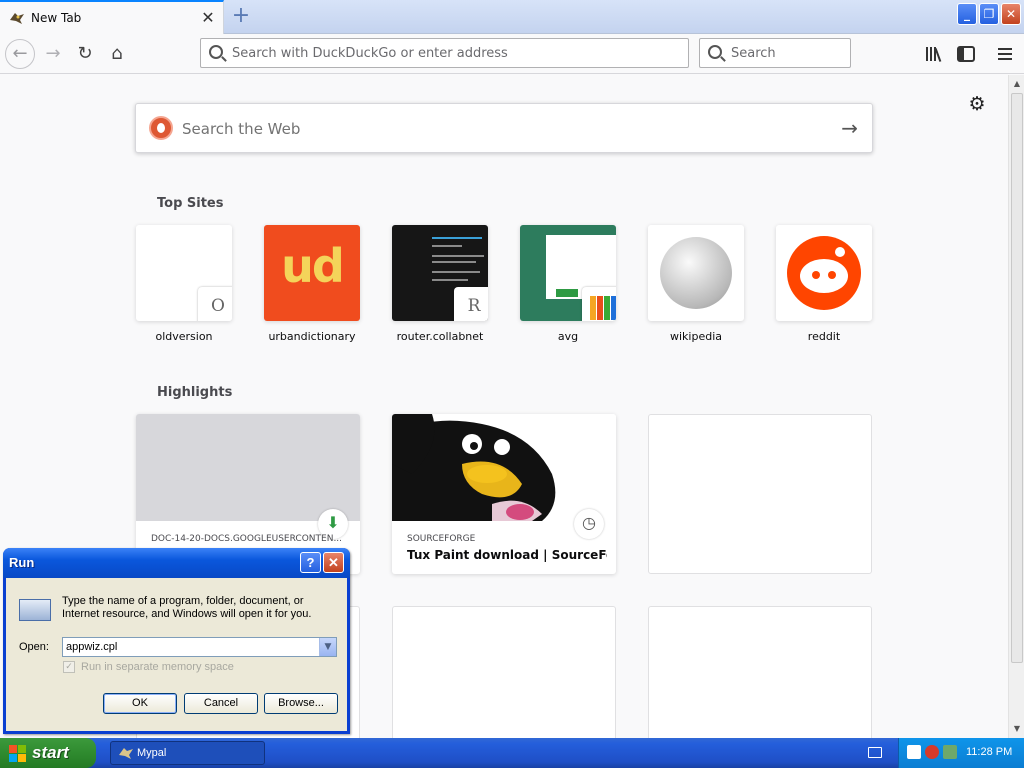  Describe the element at coordinates (215, 304) in the screenshot. I see `site-letter-badge: O` at that location.